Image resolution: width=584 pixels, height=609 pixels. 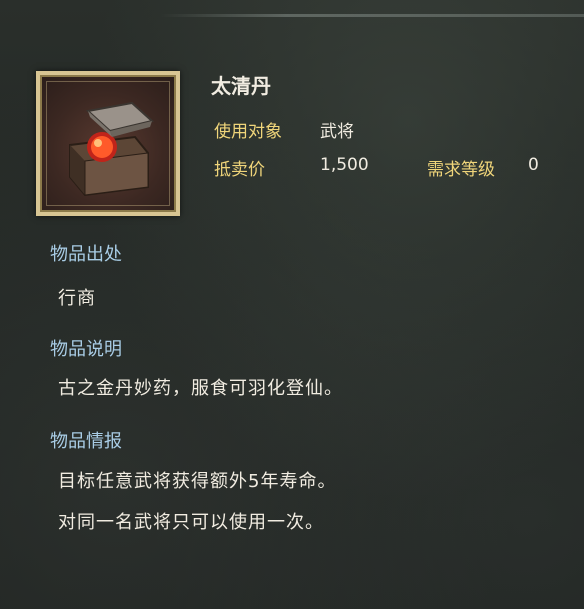 I want to click on info-line-2: 对同一名武将只可以使用一次。, so click(x=191, y=522).